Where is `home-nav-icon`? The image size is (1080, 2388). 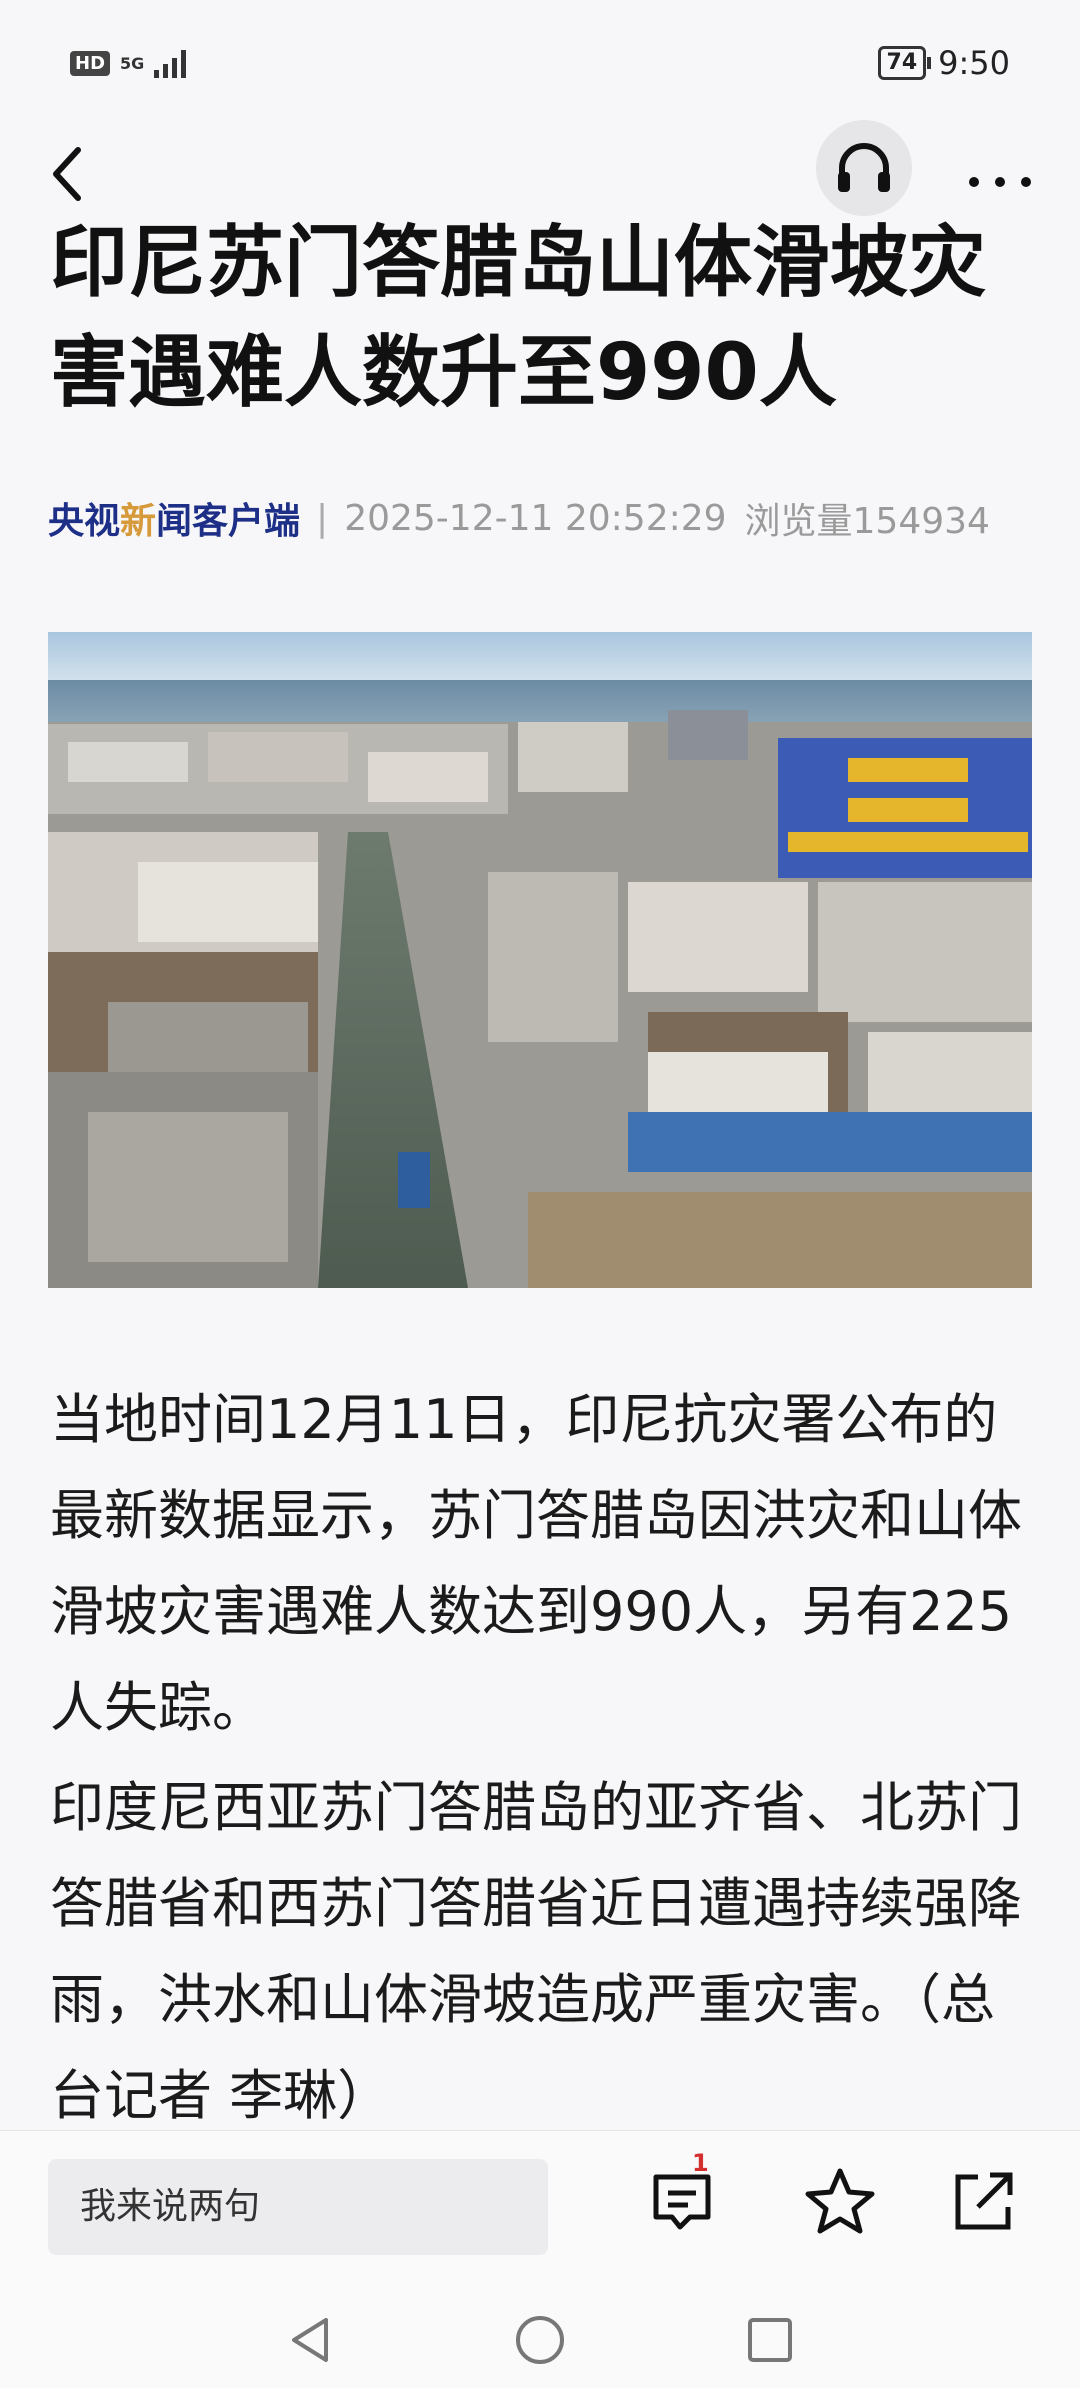 home-nav-icon is located at coordinates (540, 2340).